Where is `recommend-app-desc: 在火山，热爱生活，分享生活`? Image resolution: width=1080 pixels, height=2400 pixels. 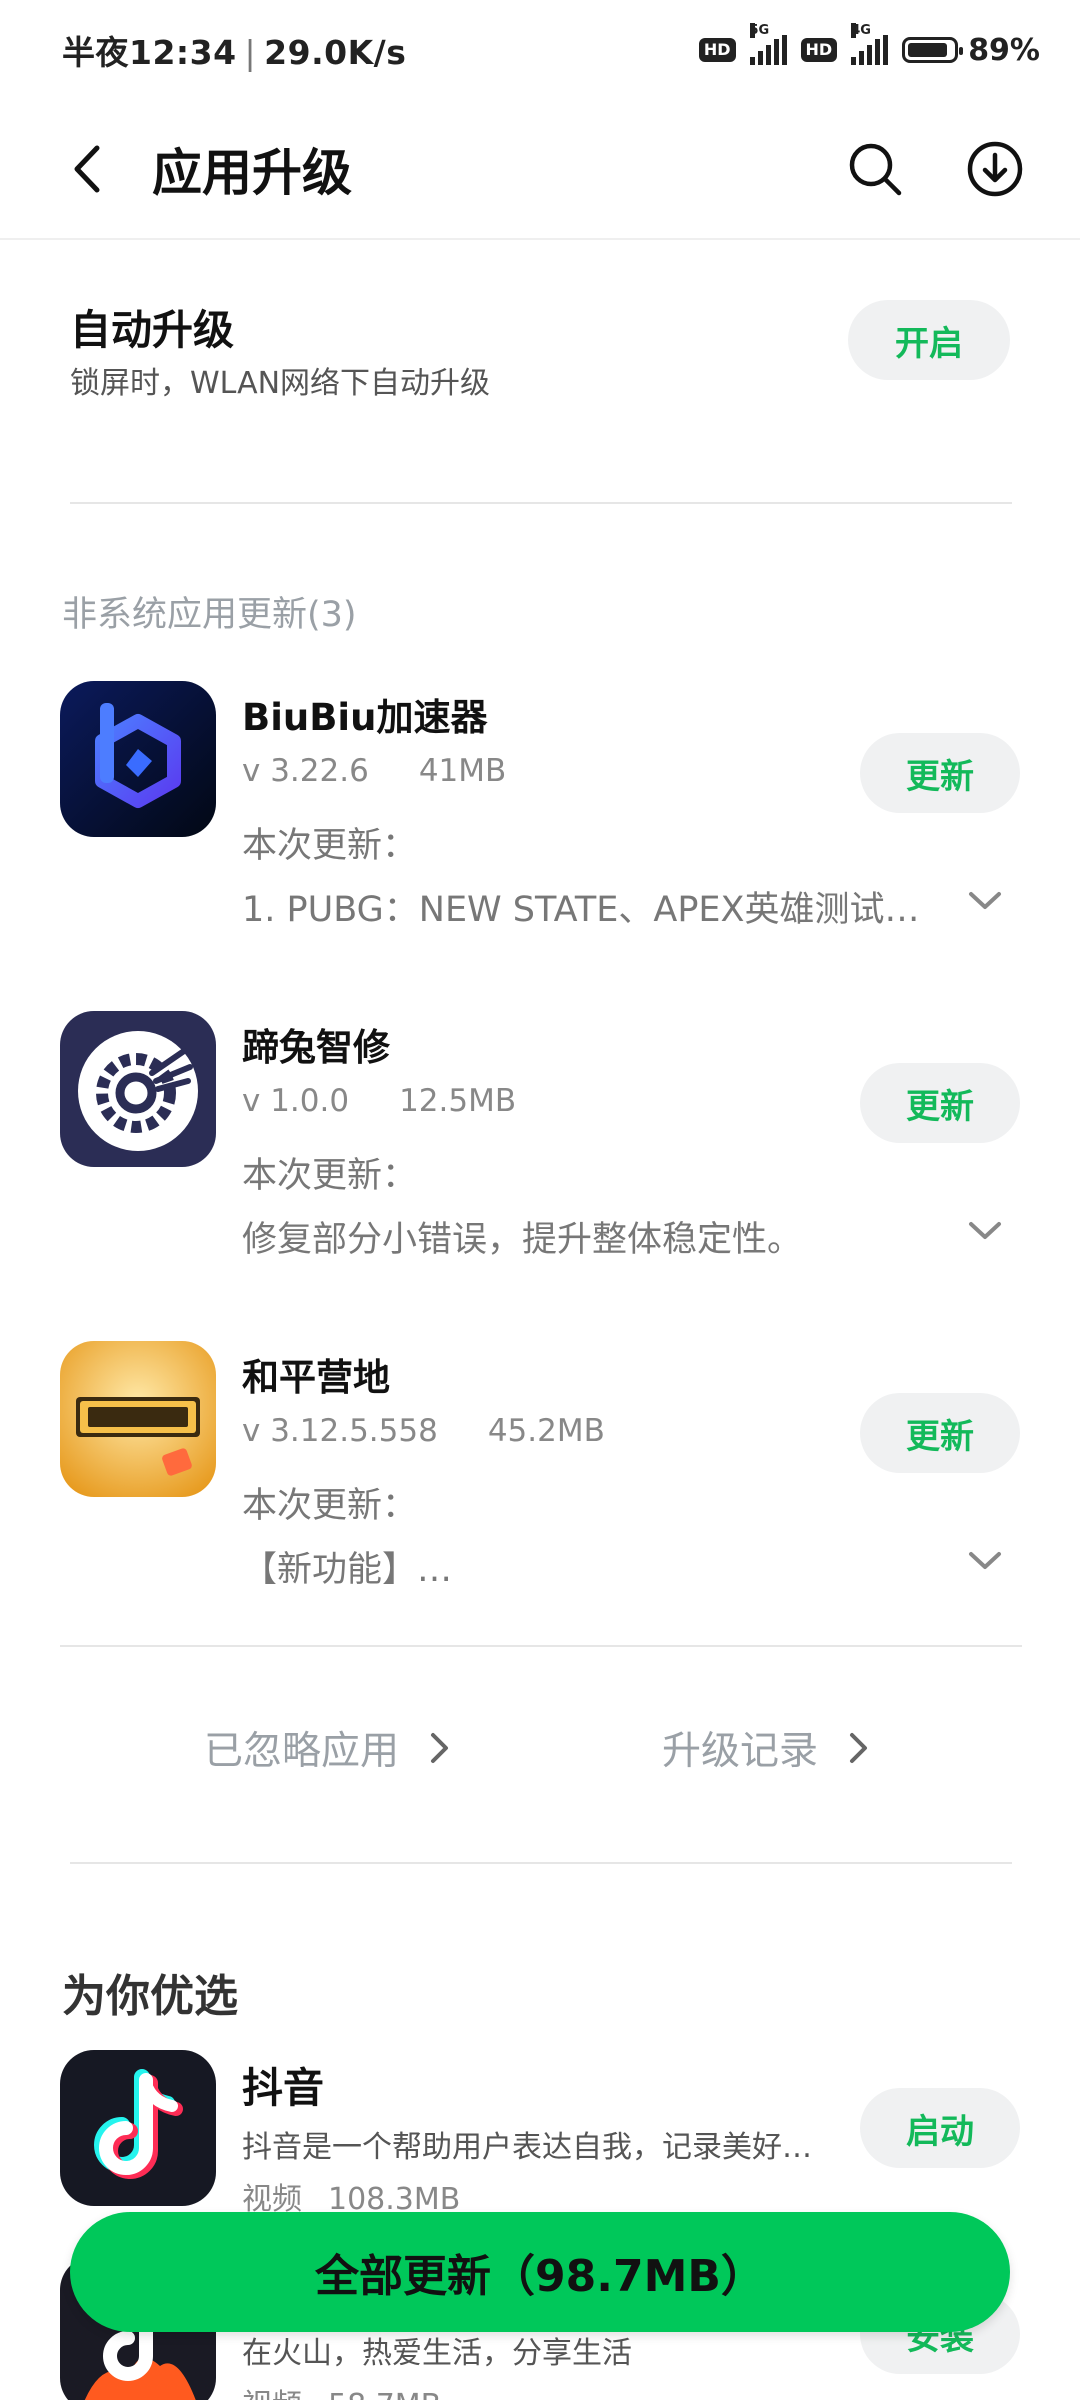 recommend-app-desc: 在火山，热爱生活，分享生活 is located at coordinates (437, 2353).